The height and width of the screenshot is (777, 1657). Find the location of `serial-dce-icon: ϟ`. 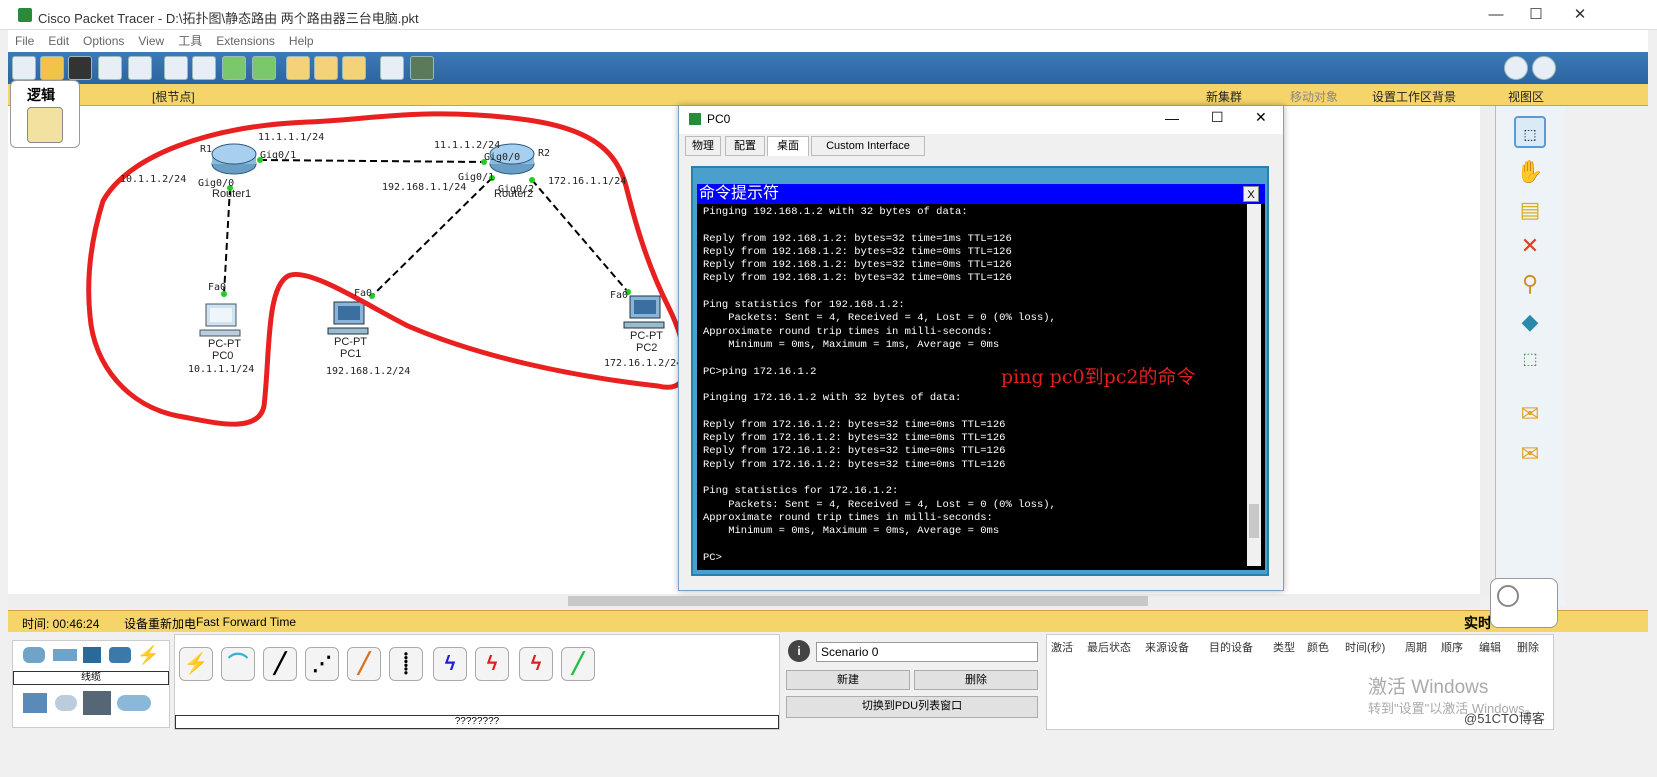

serial-dce-icon: ϟ is located at coordinates (492, 664).